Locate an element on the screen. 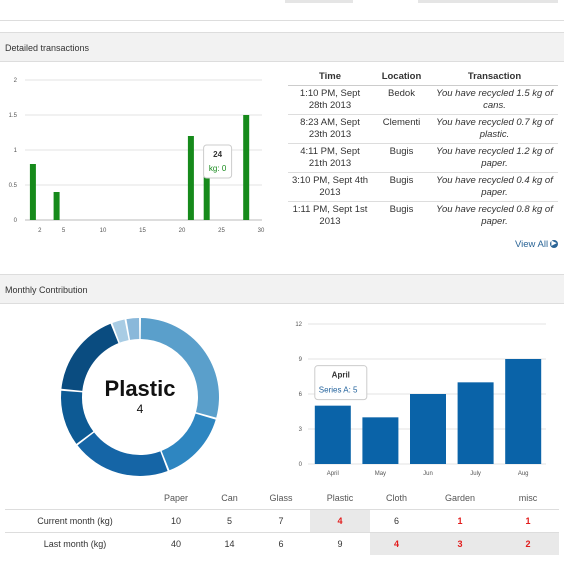 The width and height of the screenshot is (564, 564). cell-location: Bedok is located at coordinates (401, 93).